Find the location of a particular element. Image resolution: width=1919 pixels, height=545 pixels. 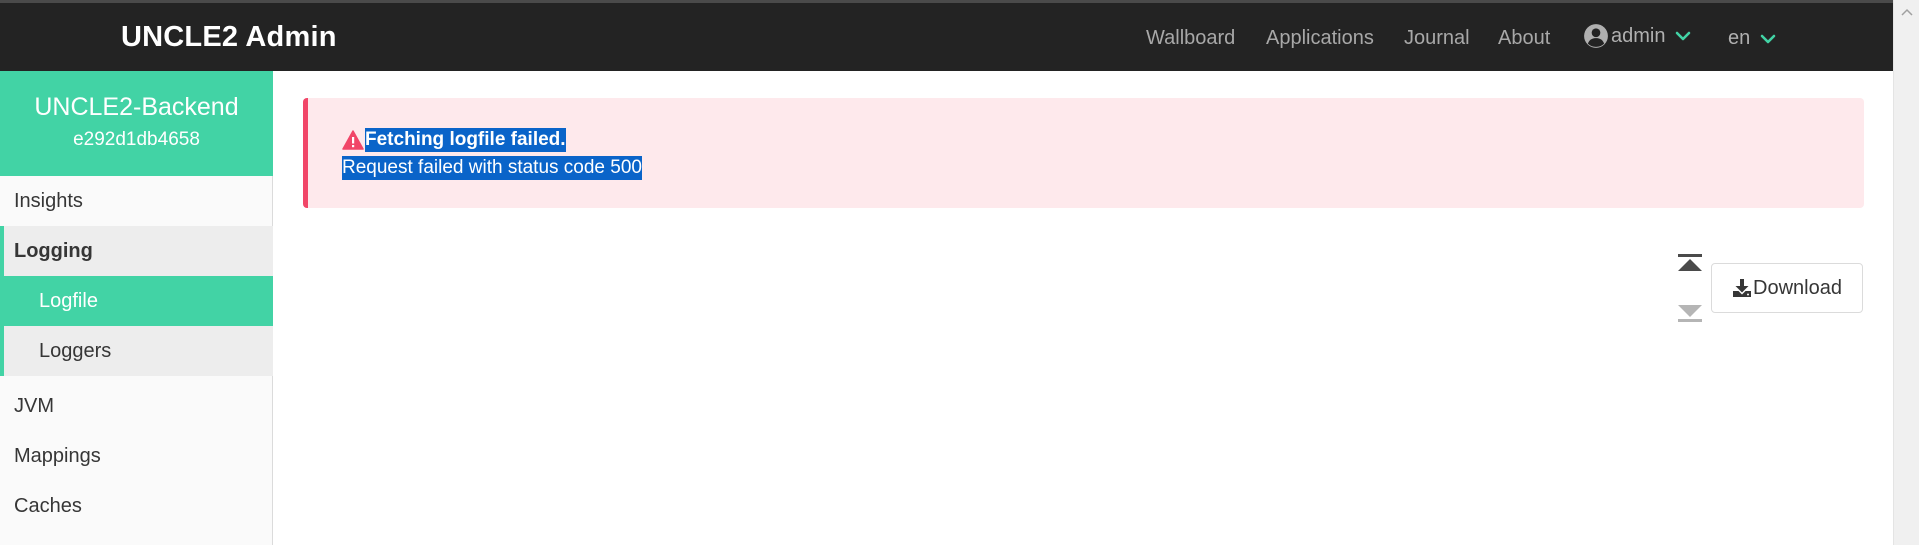

sidebar-item-caches: Caches is located at coordinates (136, 506).